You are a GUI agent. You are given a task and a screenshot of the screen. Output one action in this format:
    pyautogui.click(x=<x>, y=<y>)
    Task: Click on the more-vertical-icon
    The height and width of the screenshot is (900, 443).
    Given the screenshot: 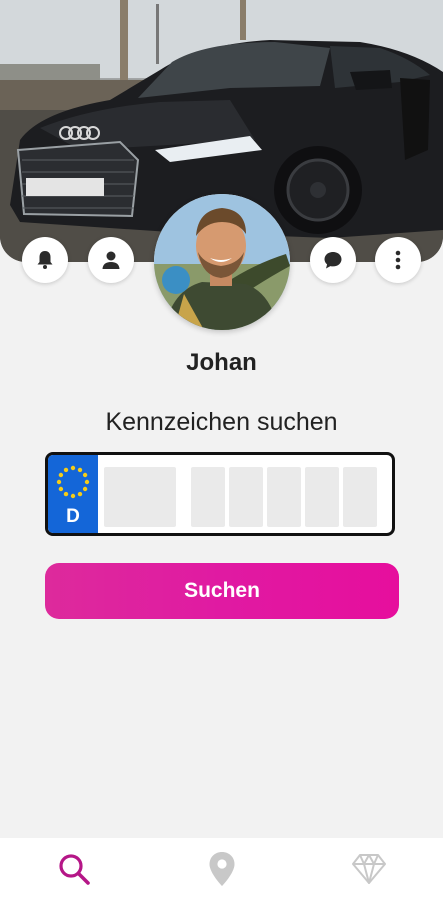 What is the action you would take?
    pyautogui.click(x=398, y=260)
    